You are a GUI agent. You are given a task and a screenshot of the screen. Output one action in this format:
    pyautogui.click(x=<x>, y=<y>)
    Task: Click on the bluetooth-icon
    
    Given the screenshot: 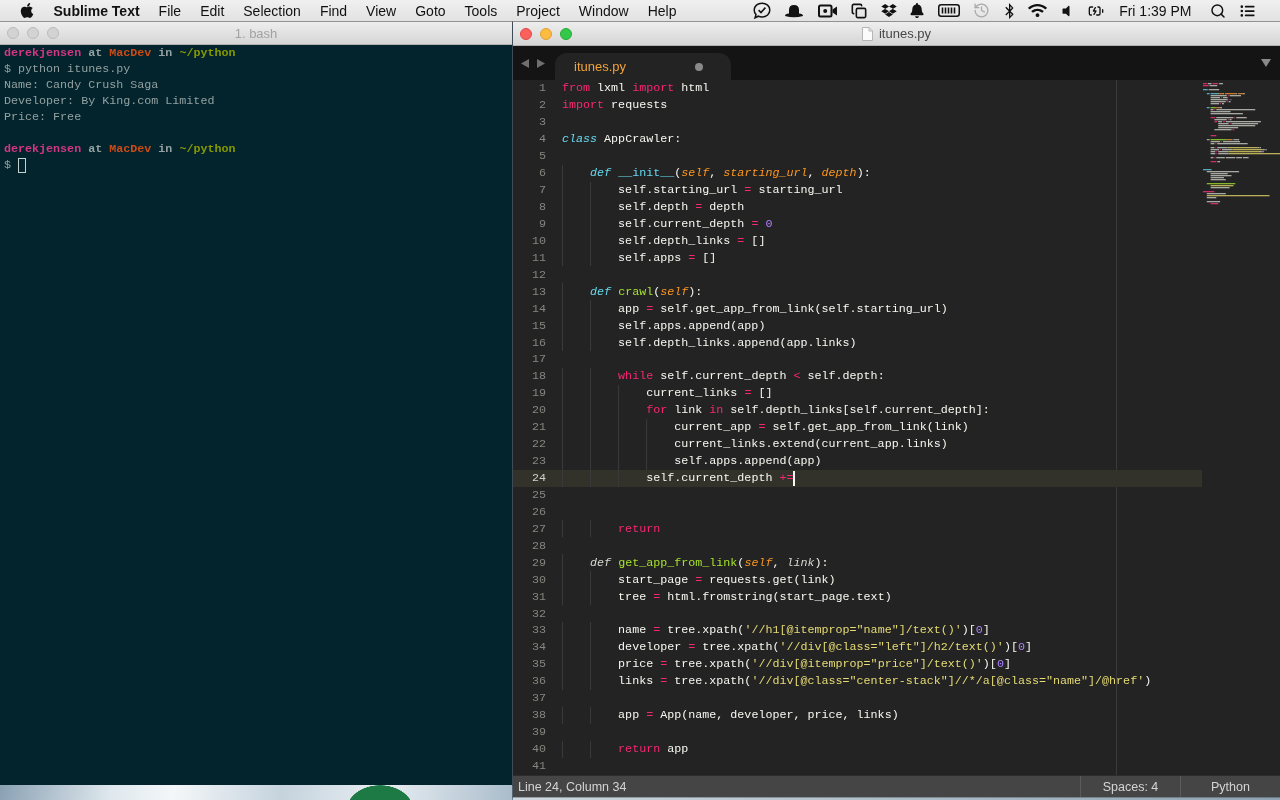 What is the action you would take?
    pyautogui.click(x=1009, y=10)
    